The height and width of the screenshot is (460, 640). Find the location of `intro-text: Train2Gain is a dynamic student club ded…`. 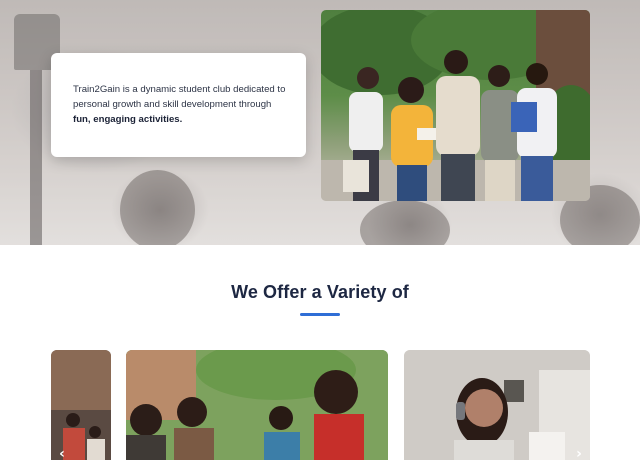

intro-text: Train2Gain is a dynamic student club ded… is located at coordinates (179, 97).